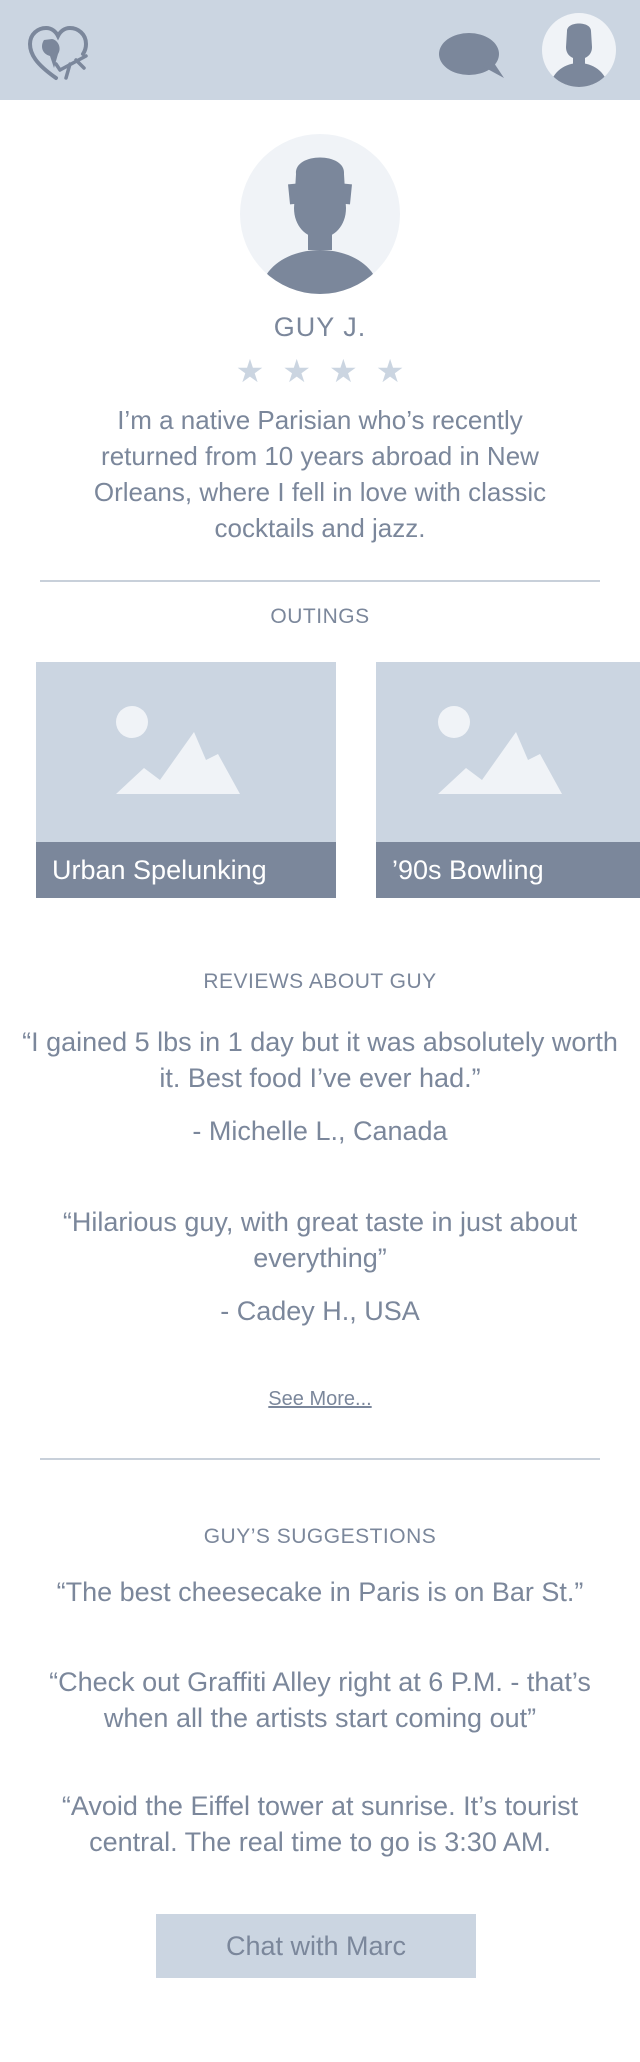 Image resolution: width=640 pixels, height=2062 pixels. I want to click on profile-avatar, so click(320, 214).